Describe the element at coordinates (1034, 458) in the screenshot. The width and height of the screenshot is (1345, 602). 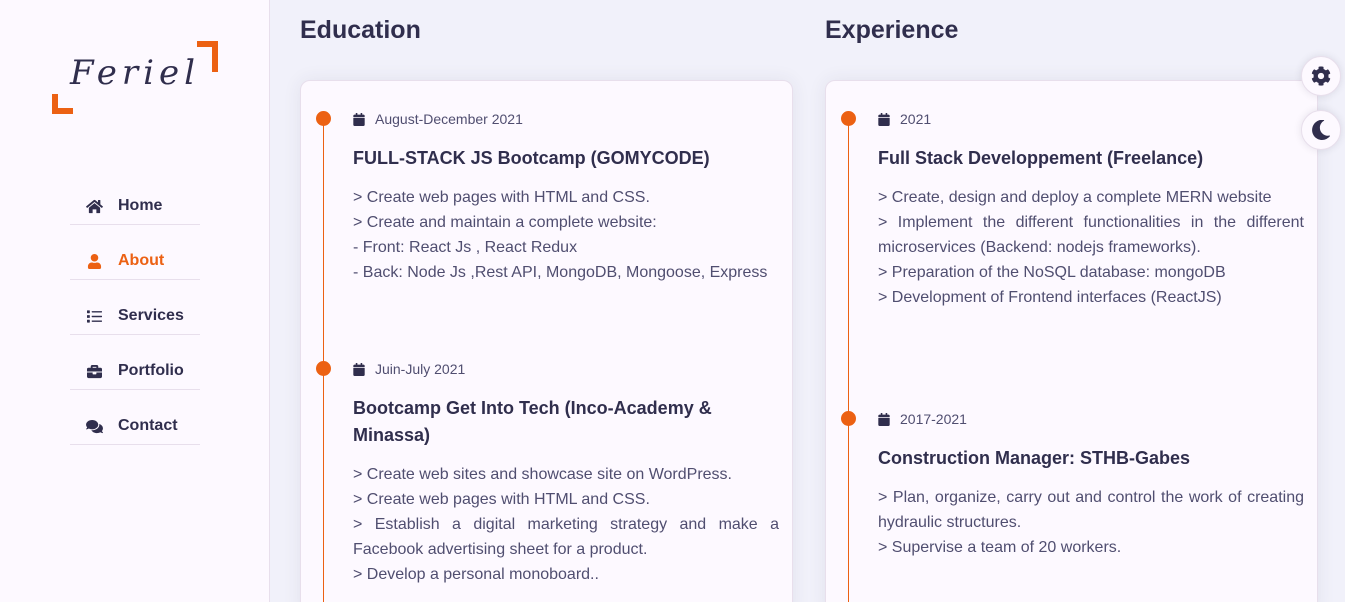
I see `timeline-title: Construction Manager: STHB-Gabes` at that location.